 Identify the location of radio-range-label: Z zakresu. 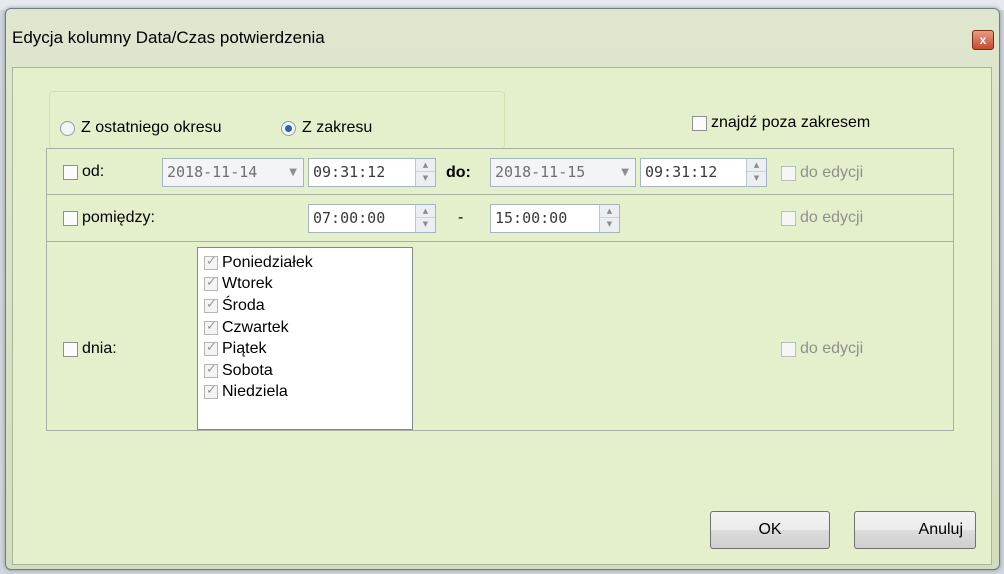
(337, 127).